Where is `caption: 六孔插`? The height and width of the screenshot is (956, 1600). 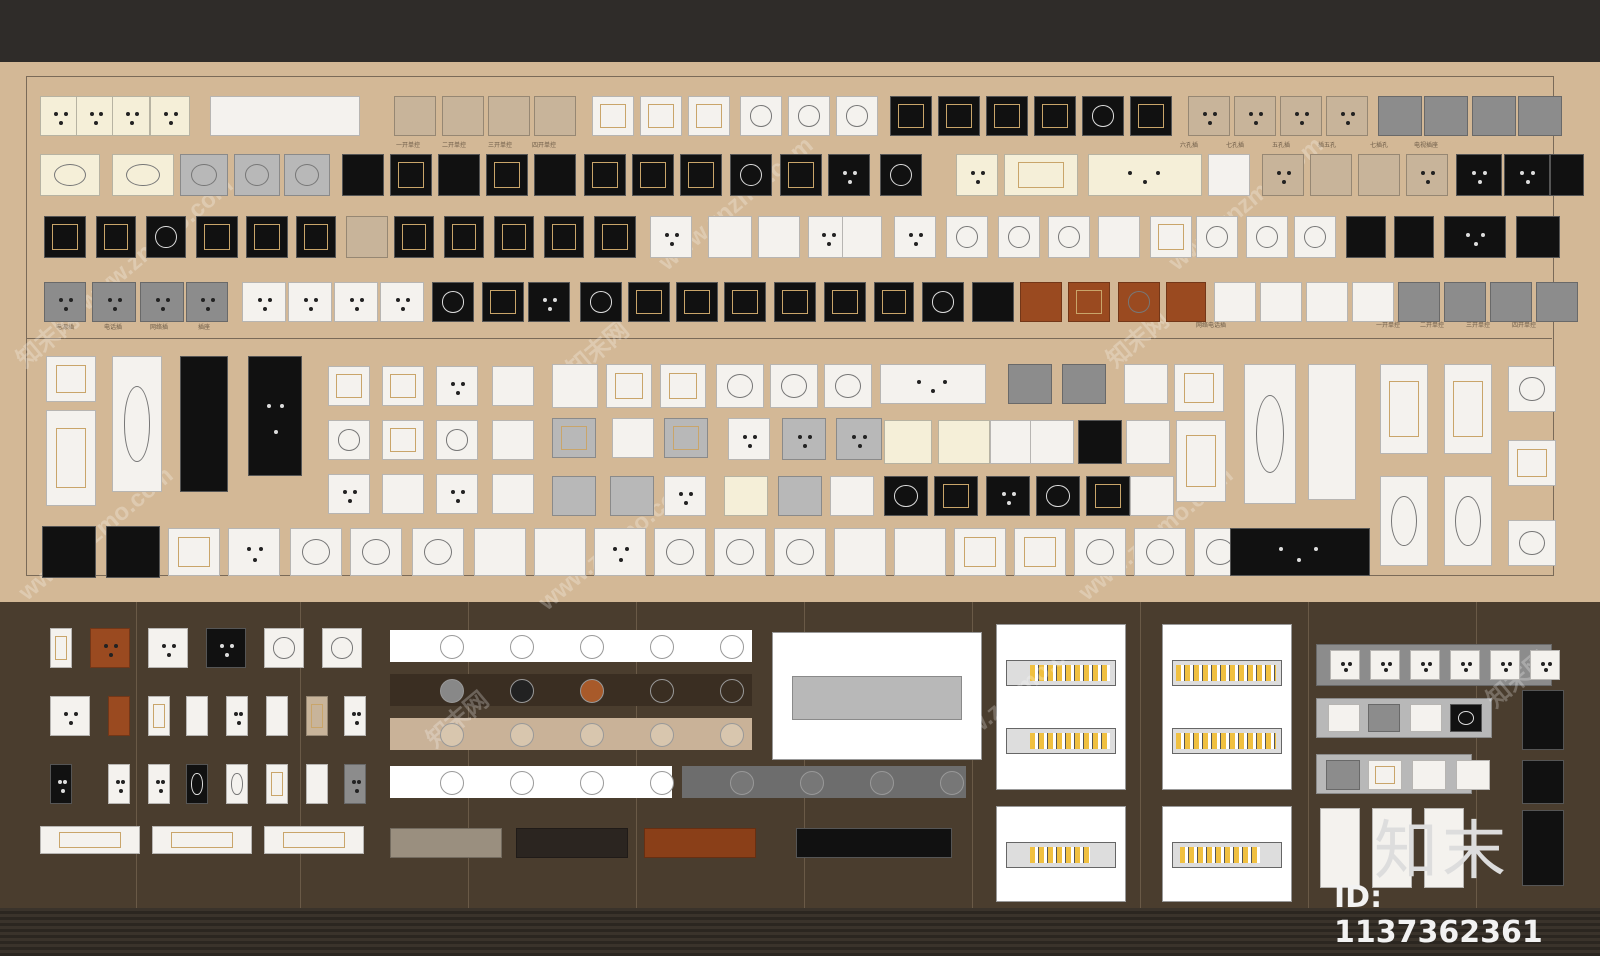 caption: 六孔插 is located at coordinates (1189, 146).